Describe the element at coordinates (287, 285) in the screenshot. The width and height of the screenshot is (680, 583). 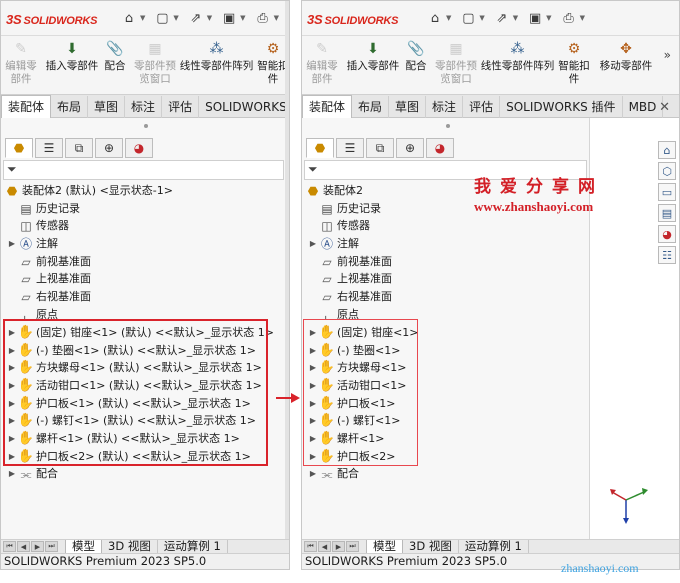
I see `vertical-scrollbar` at that location.